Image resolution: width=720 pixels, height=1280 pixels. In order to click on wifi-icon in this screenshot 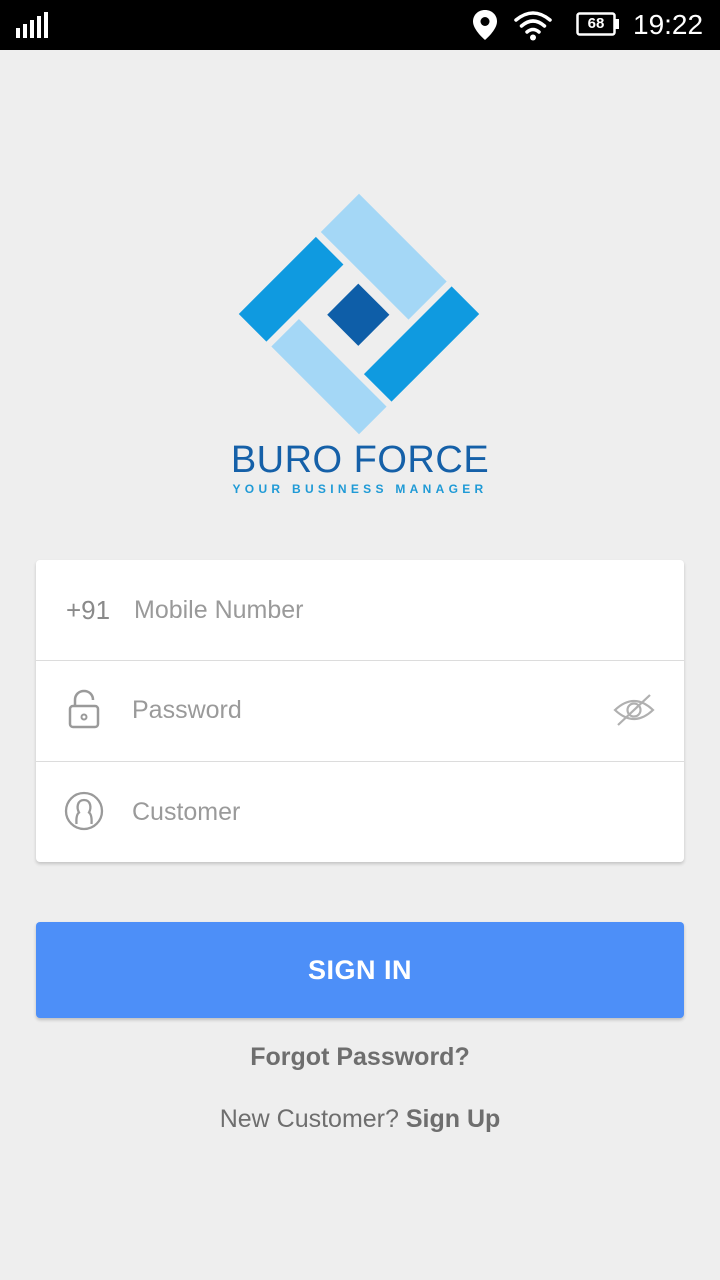, I will do `click(533, 26)`.